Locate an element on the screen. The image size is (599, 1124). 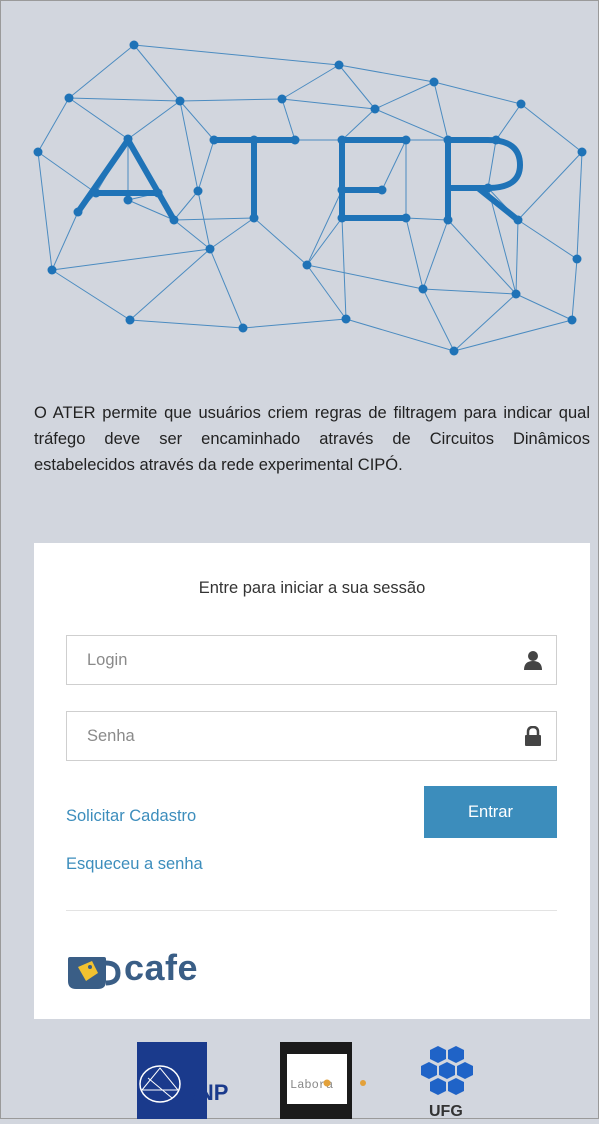
lock-icon is located at coordinates (533, 736).